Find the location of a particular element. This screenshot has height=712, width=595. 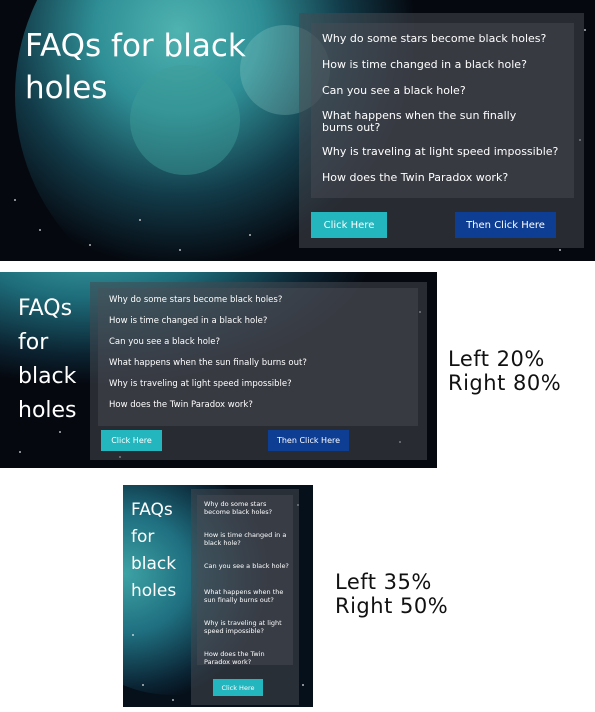

split-caption: Left 20% Right 80% is located at coordinates (504, 371).